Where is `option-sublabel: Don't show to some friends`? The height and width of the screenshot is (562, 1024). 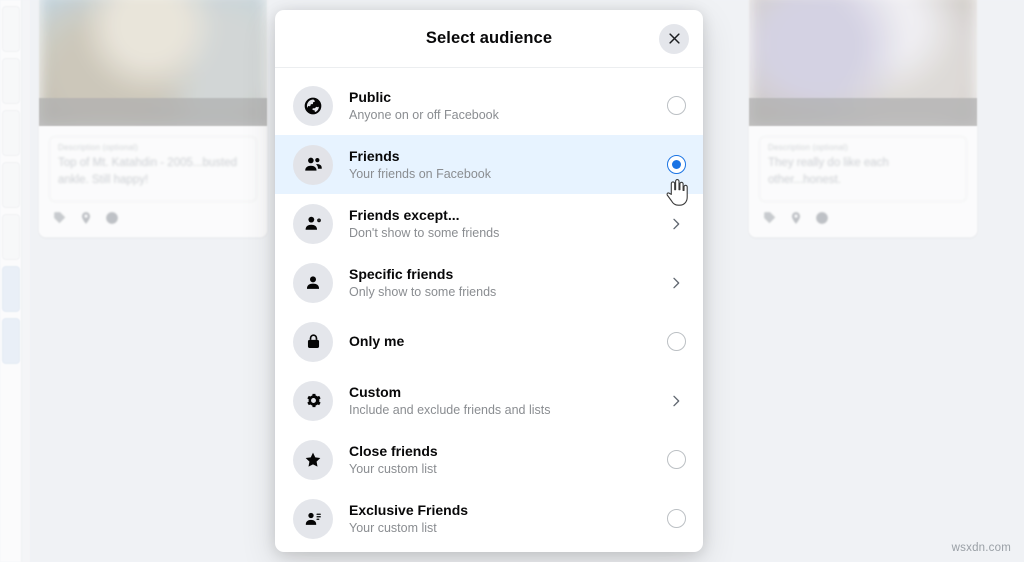 option-sublabel: Don't show to some friends is located at coordinates (424, 232).